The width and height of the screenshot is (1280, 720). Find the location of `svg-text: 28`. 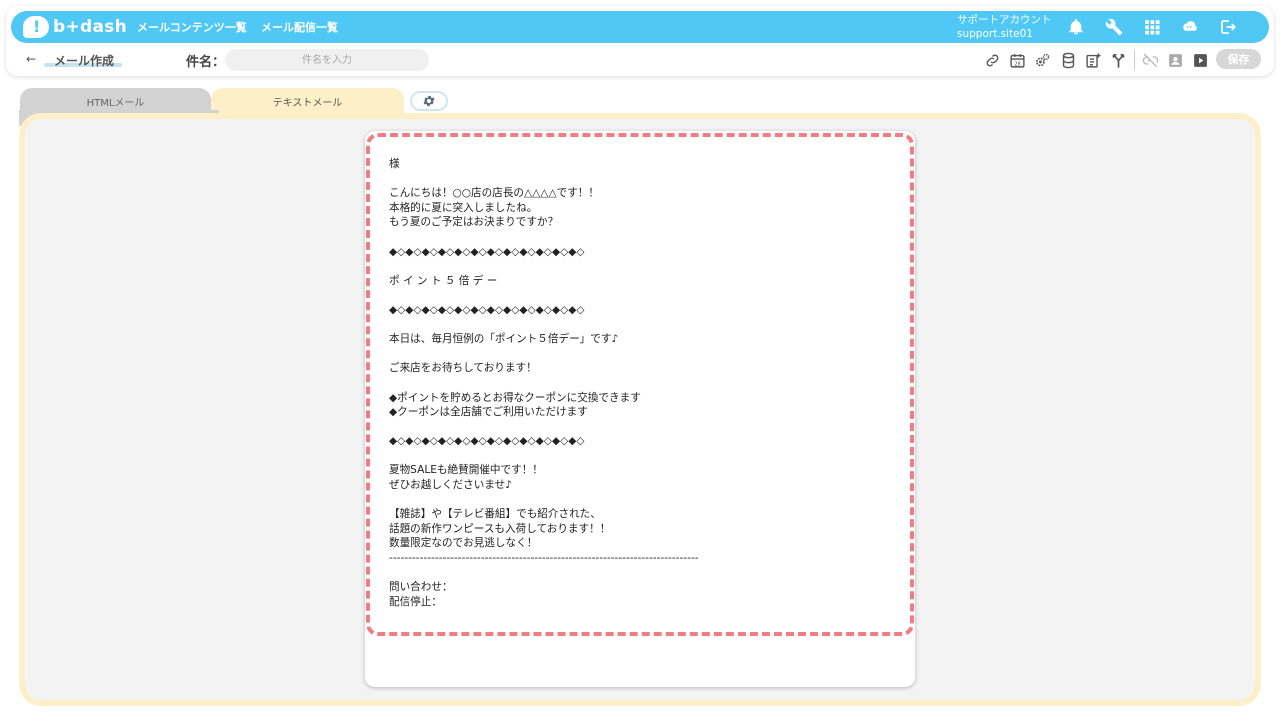

svg-text: 28 is located at coordinates (1017, 64).